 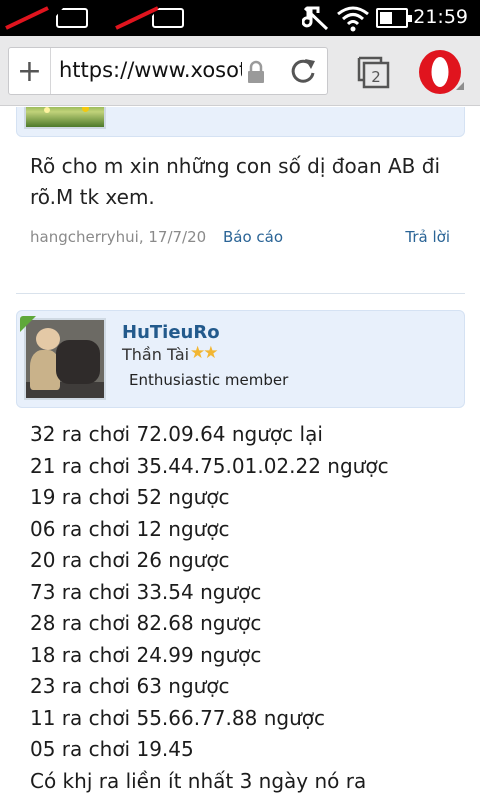 I want to click on reload-icon, so click(x=303, y=71).